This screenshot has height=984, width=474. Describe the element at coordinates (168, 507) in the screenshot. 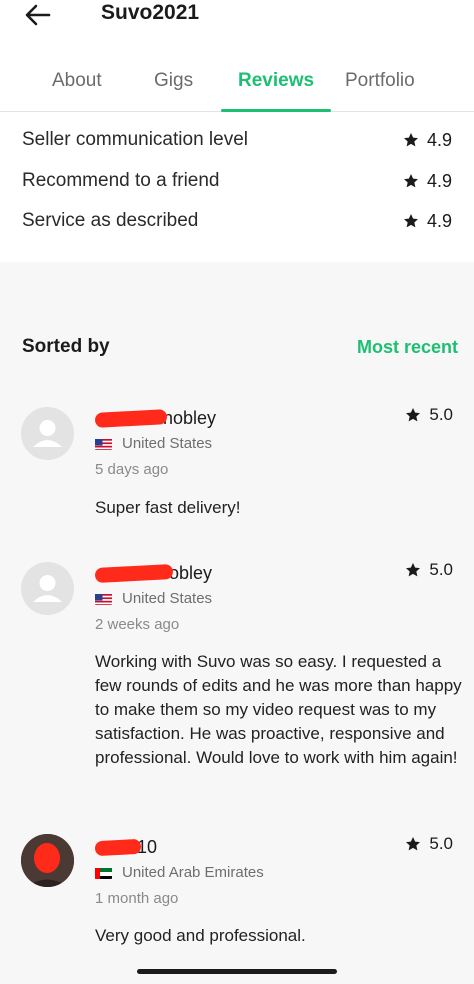

I see `review-text: Super fast delivery!` at that location.